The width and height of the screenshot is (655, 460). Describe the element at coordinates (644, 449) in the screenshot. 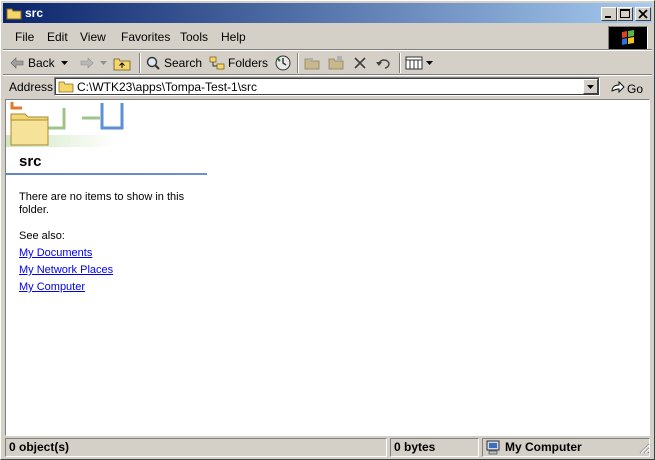

I see `resize-grip-icon` at that location.